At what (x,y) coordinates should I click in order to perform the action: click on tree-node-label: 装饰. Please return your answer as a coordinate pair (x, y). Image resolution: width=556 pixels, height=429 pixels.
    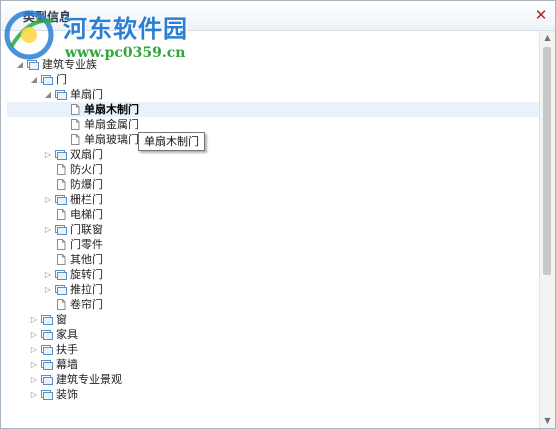
    Looking at the image, I should click on (67, 394).